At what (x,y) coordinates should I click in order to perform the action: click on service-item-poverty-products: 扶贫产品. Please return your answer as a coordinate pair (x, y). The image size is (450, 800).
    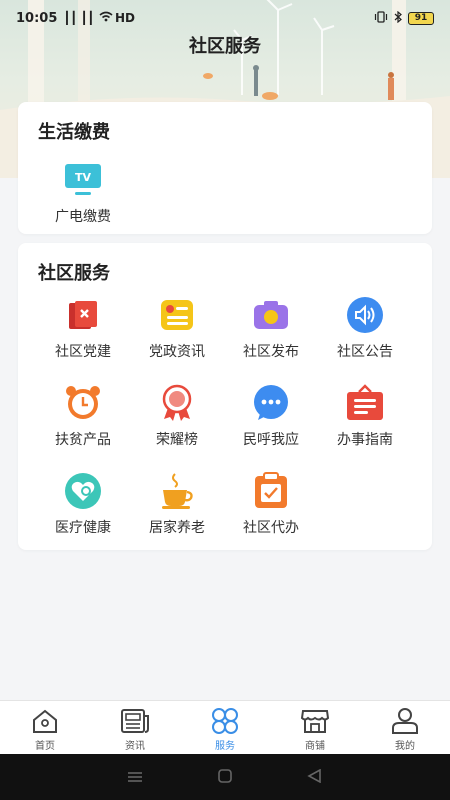
    Looking at the image, I should click on (83, 416).